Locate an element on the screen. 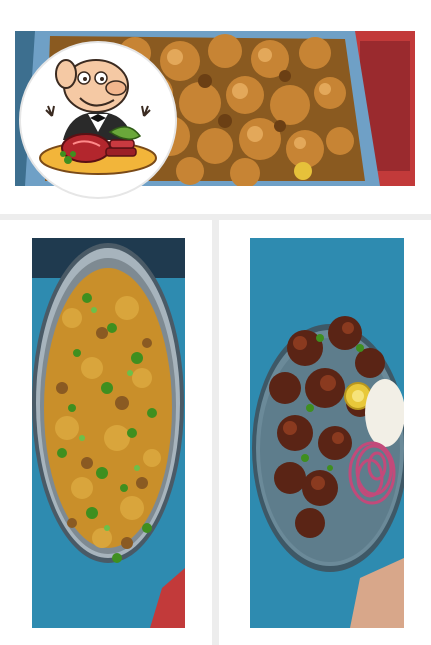  chef-with-meat-icon is located at coordinates (98, 120).